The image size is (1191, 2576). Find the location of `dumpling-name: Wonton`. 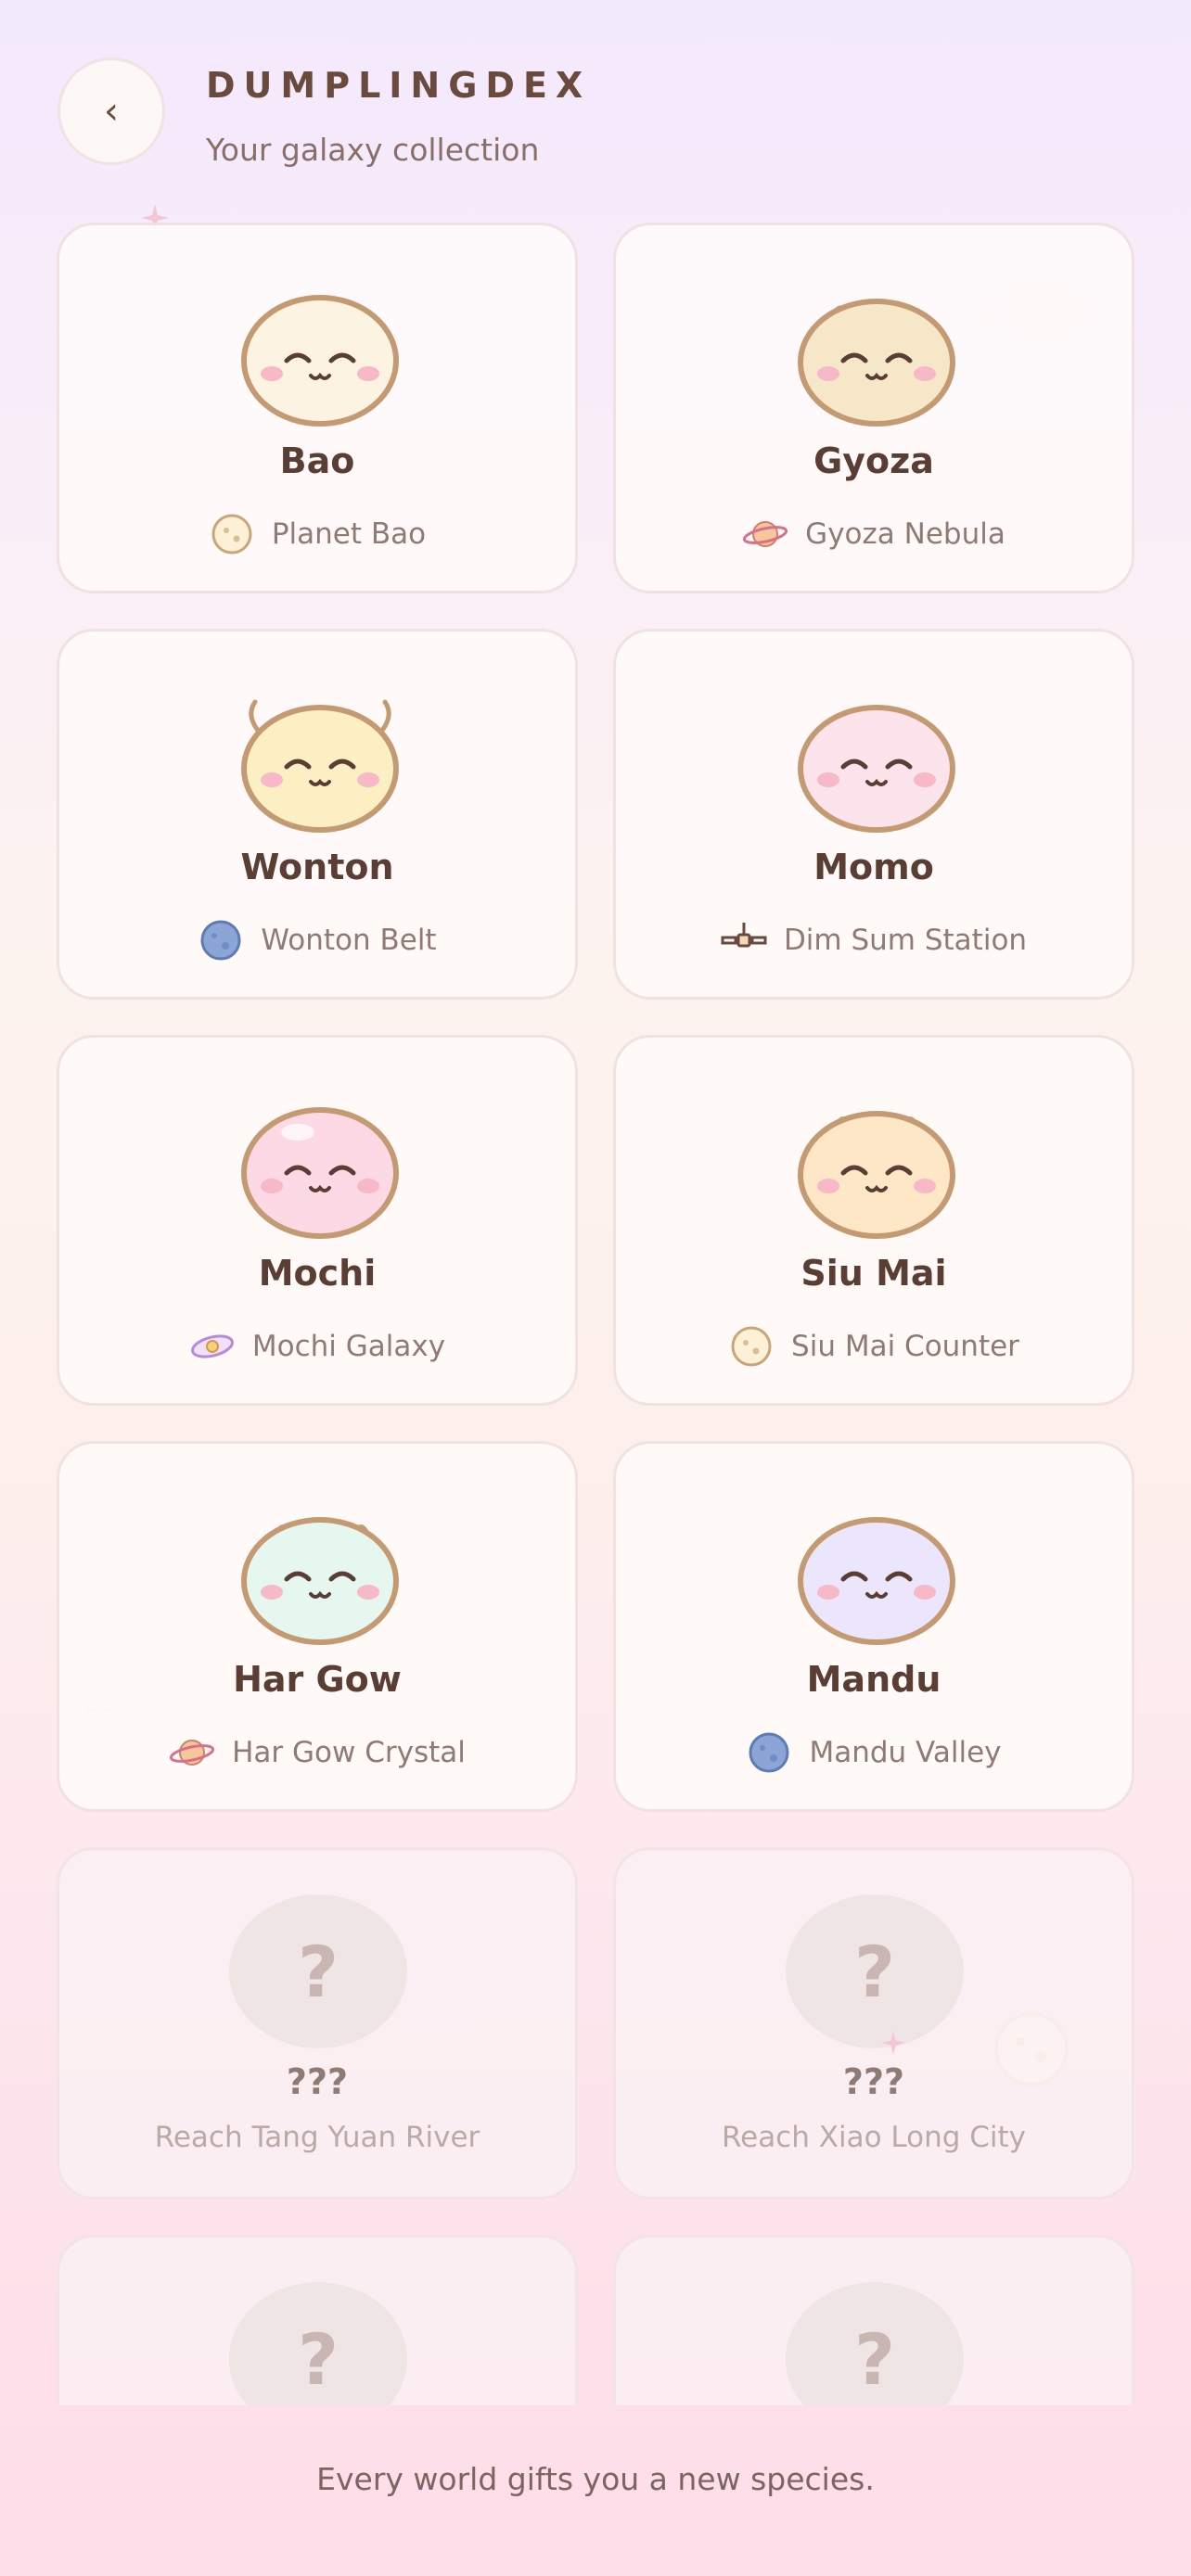

dumpling-name: Wonton is located at coordinates (317, 867).